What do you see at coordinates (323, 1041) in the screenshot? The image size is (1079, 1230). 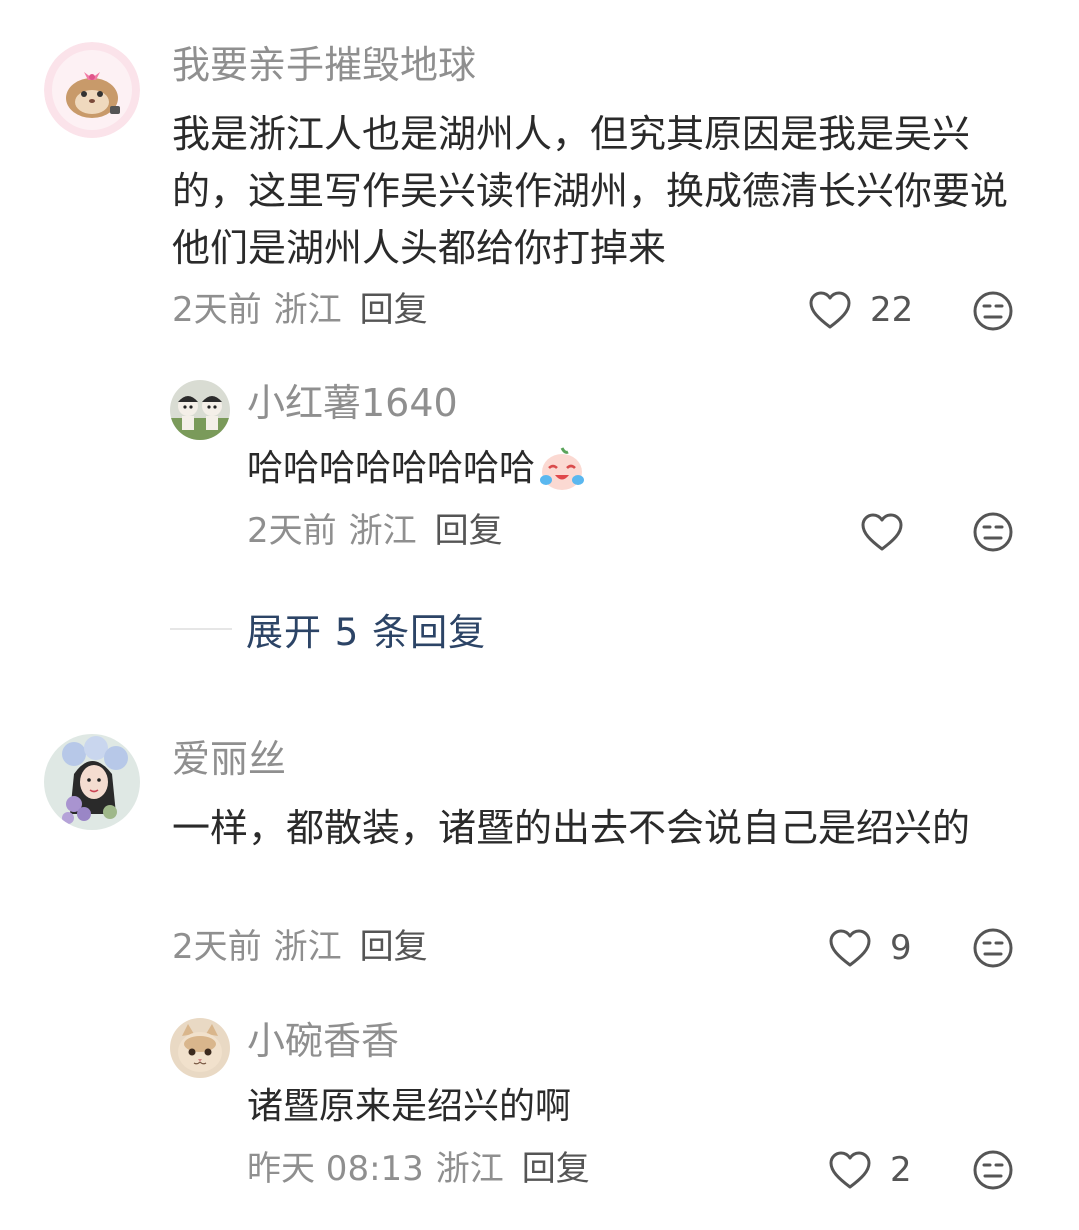 I see `reply-author: 小碗香香` at bounding box center [323, 1041].